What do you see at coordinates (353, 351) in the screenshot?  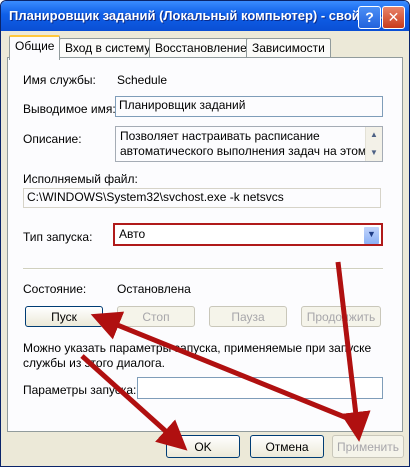 I see `arrow-to-apply` at bounding box center [353, 351].